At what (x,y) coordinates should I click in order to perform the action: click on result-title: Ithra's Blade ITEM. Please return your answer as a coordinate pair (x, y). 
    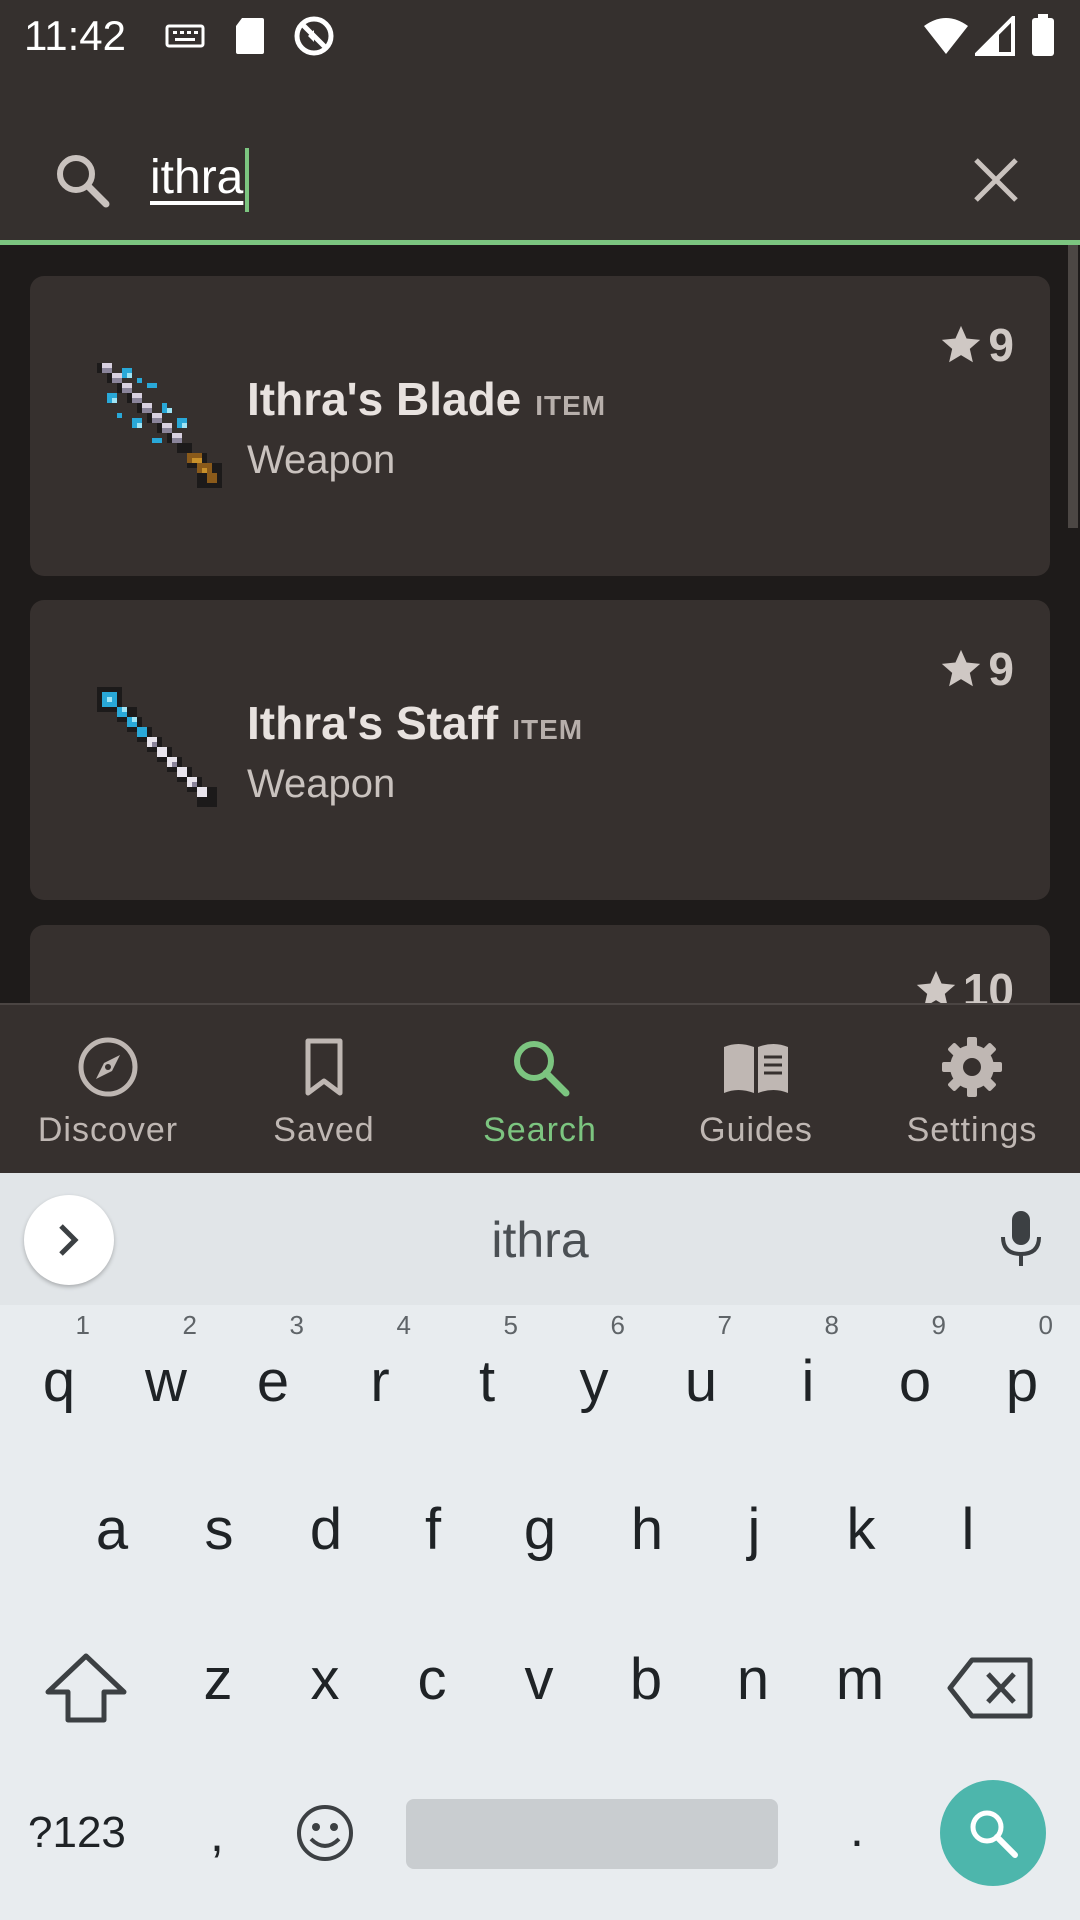
    Looking at the image, I should click on (426, 399).